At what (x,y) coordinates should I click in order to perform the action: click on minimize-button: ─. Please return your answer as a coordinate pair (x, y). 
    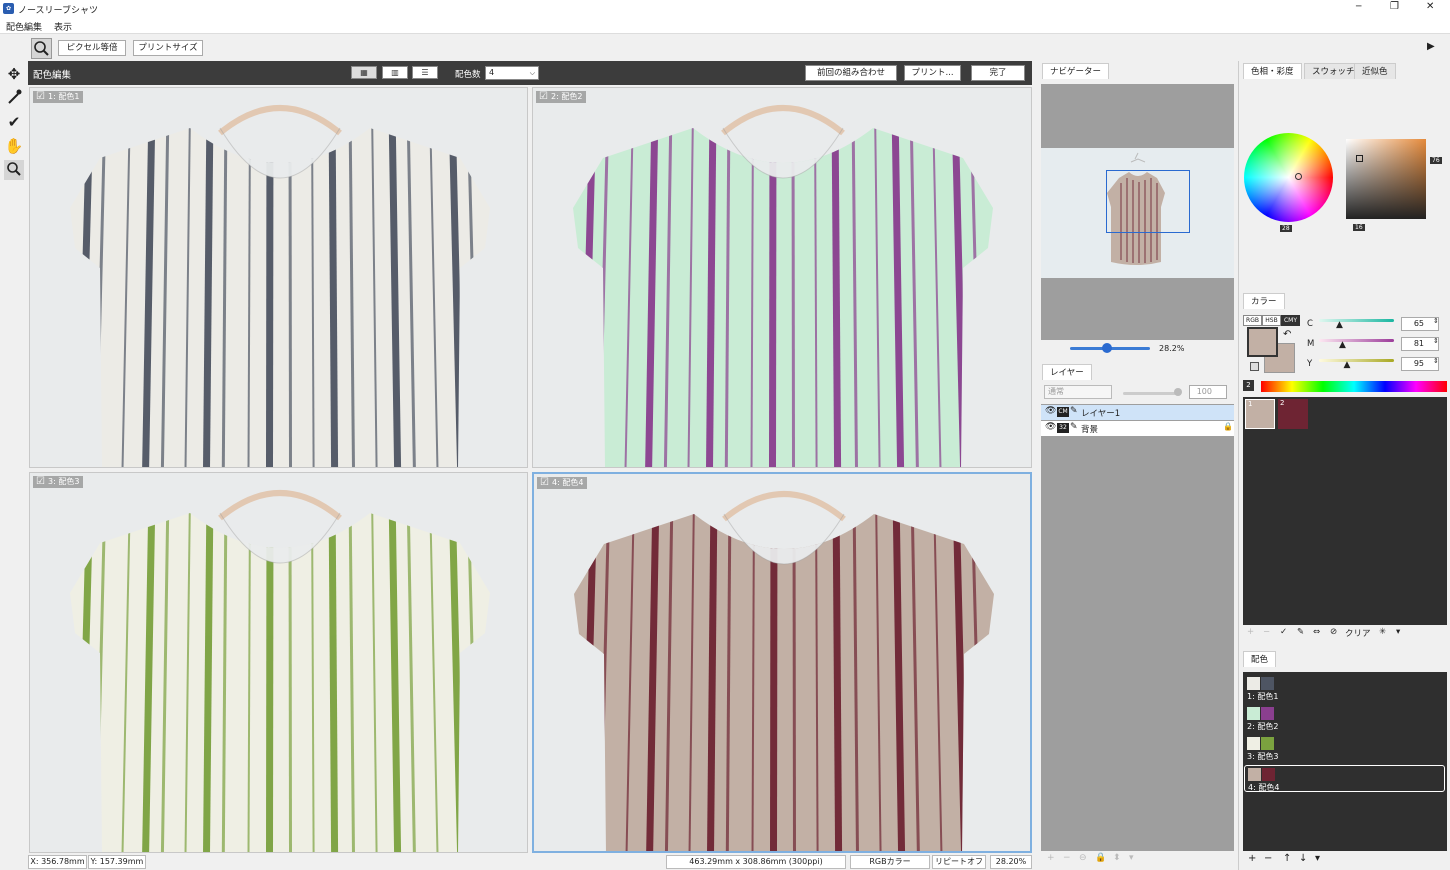
    Looking at the image, I should click on (1358, 7).